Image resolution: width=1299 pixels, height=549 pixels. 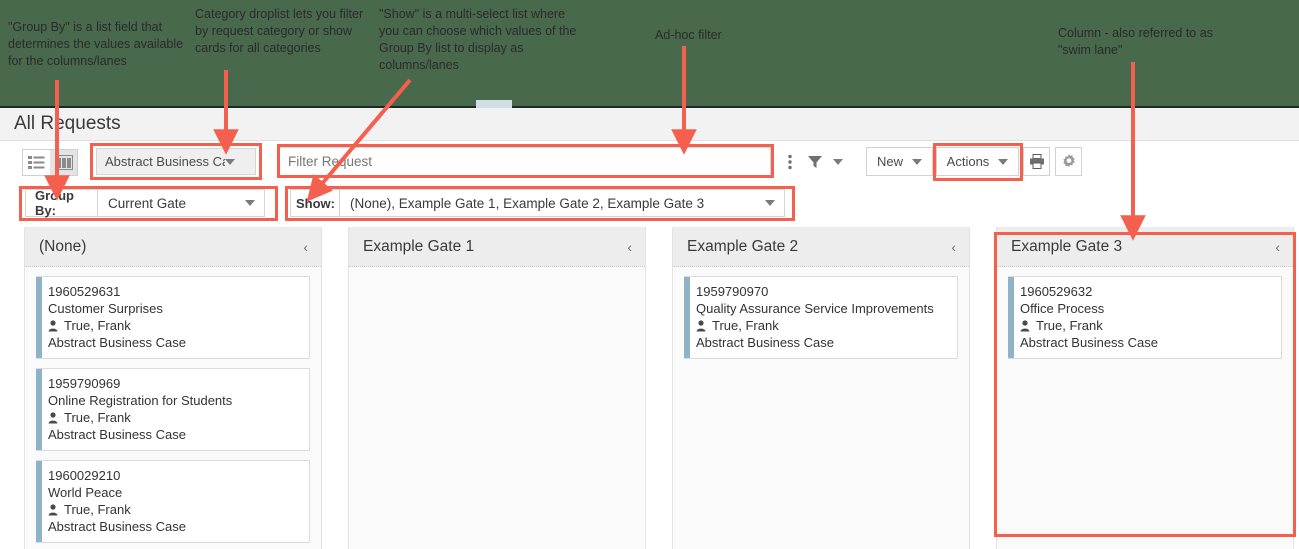 I want to click on annotation-column: Column - also referred to as "swim lane", so click(x=1135, y=41).